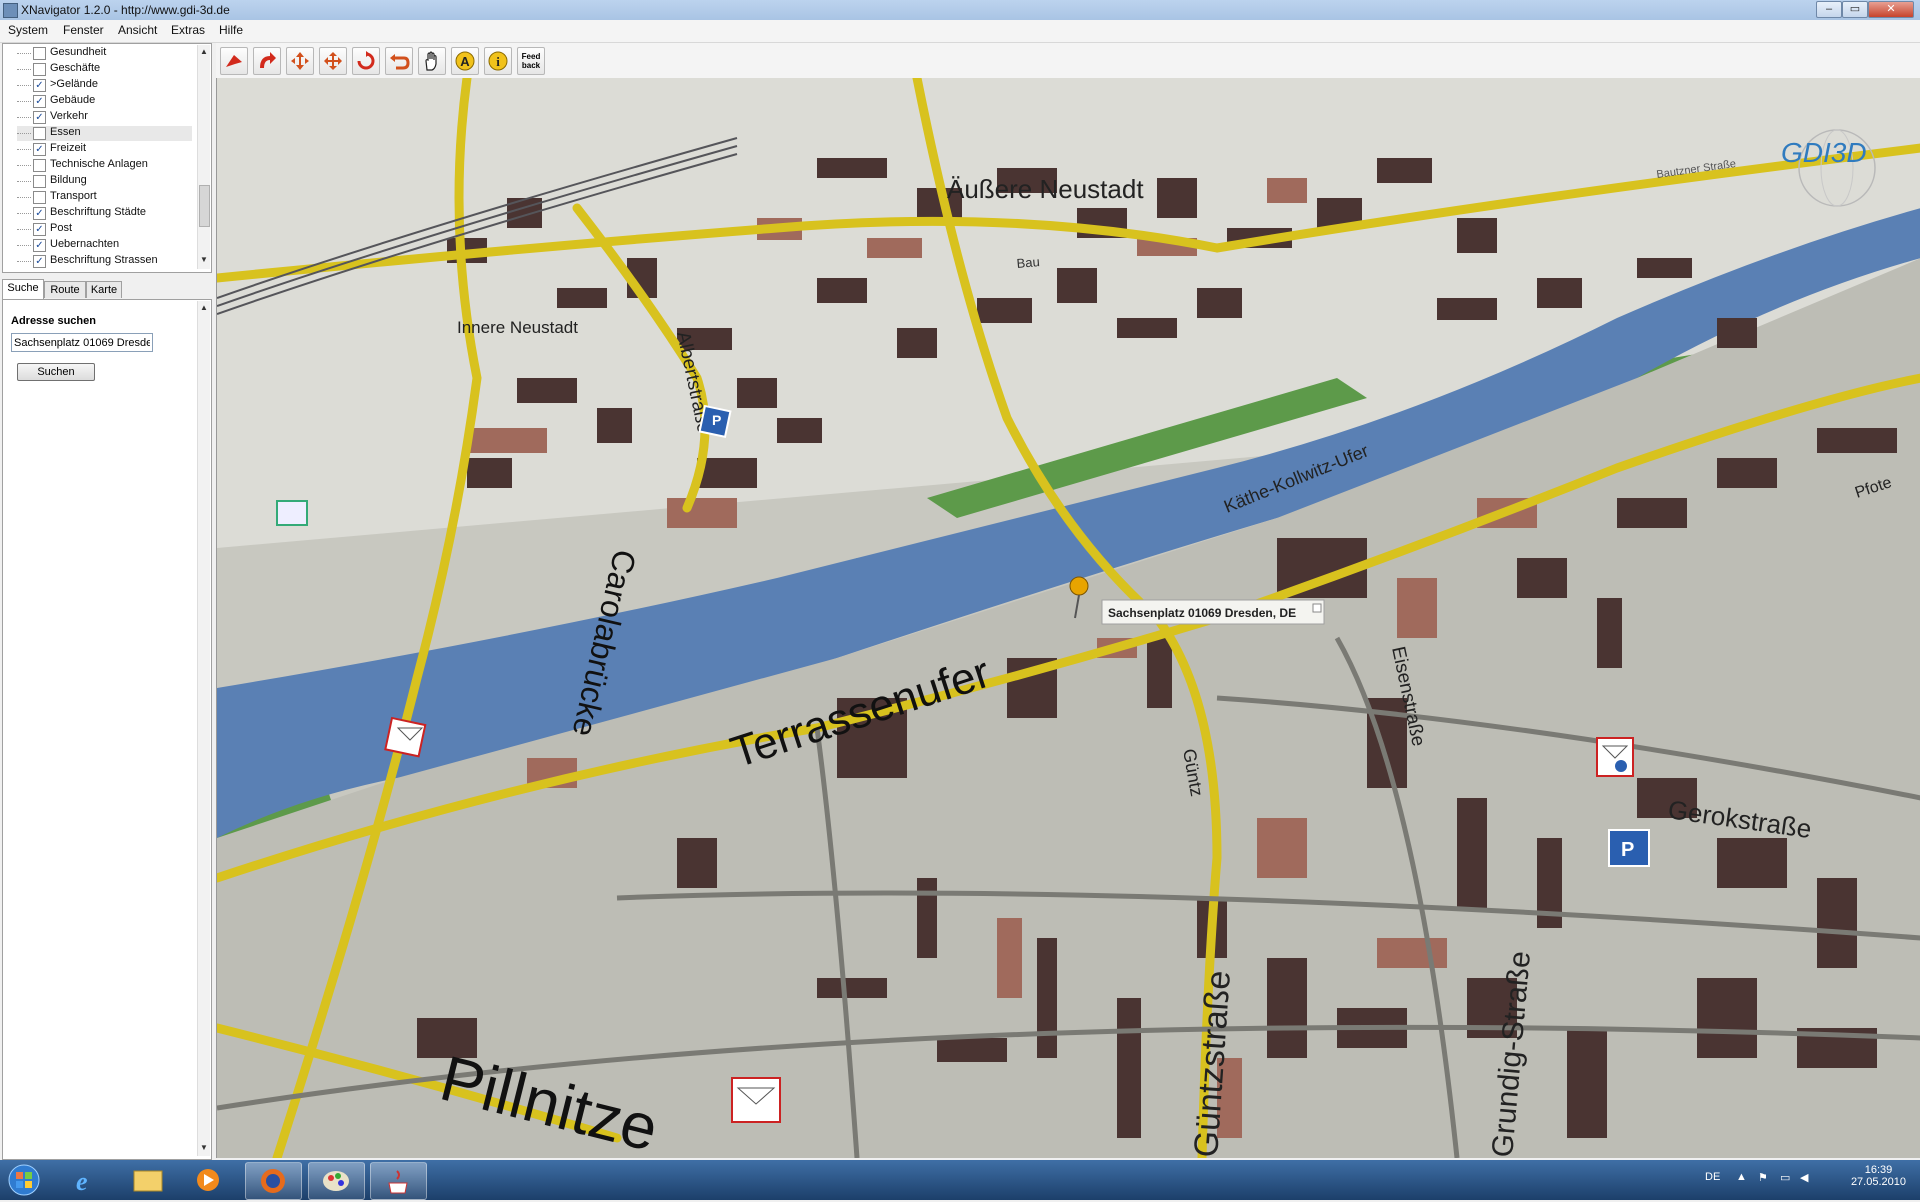 This screenshot has width=1920, height=1202. I want to click on layer-item-gelaende: ✓ >Gelände, so click(104, 85).